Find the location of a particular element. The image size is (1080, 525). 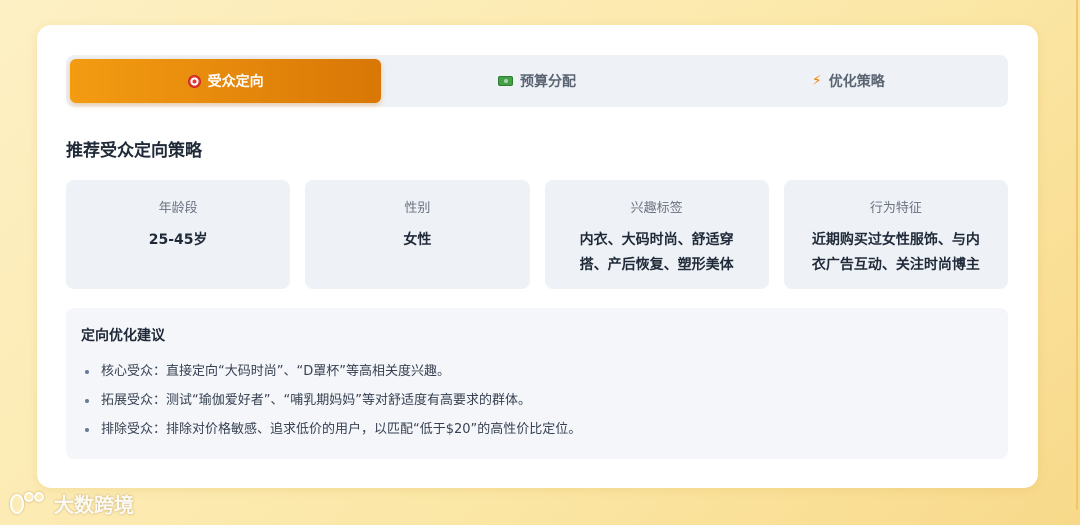

stat-label: 兴趣标签 is located at coordinates (656, 208).